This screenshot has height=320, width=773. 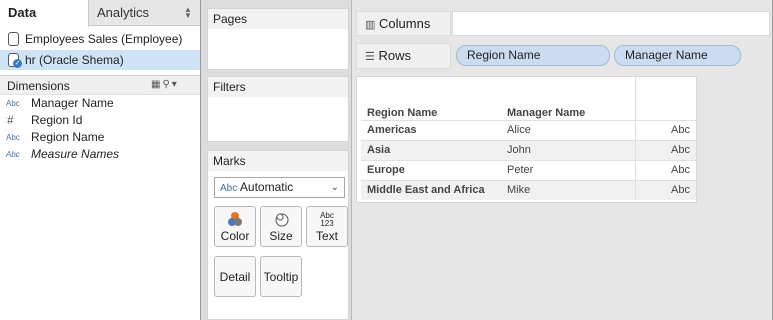 I want to click on field-label: Measure Names, so click(x=75, y=154).